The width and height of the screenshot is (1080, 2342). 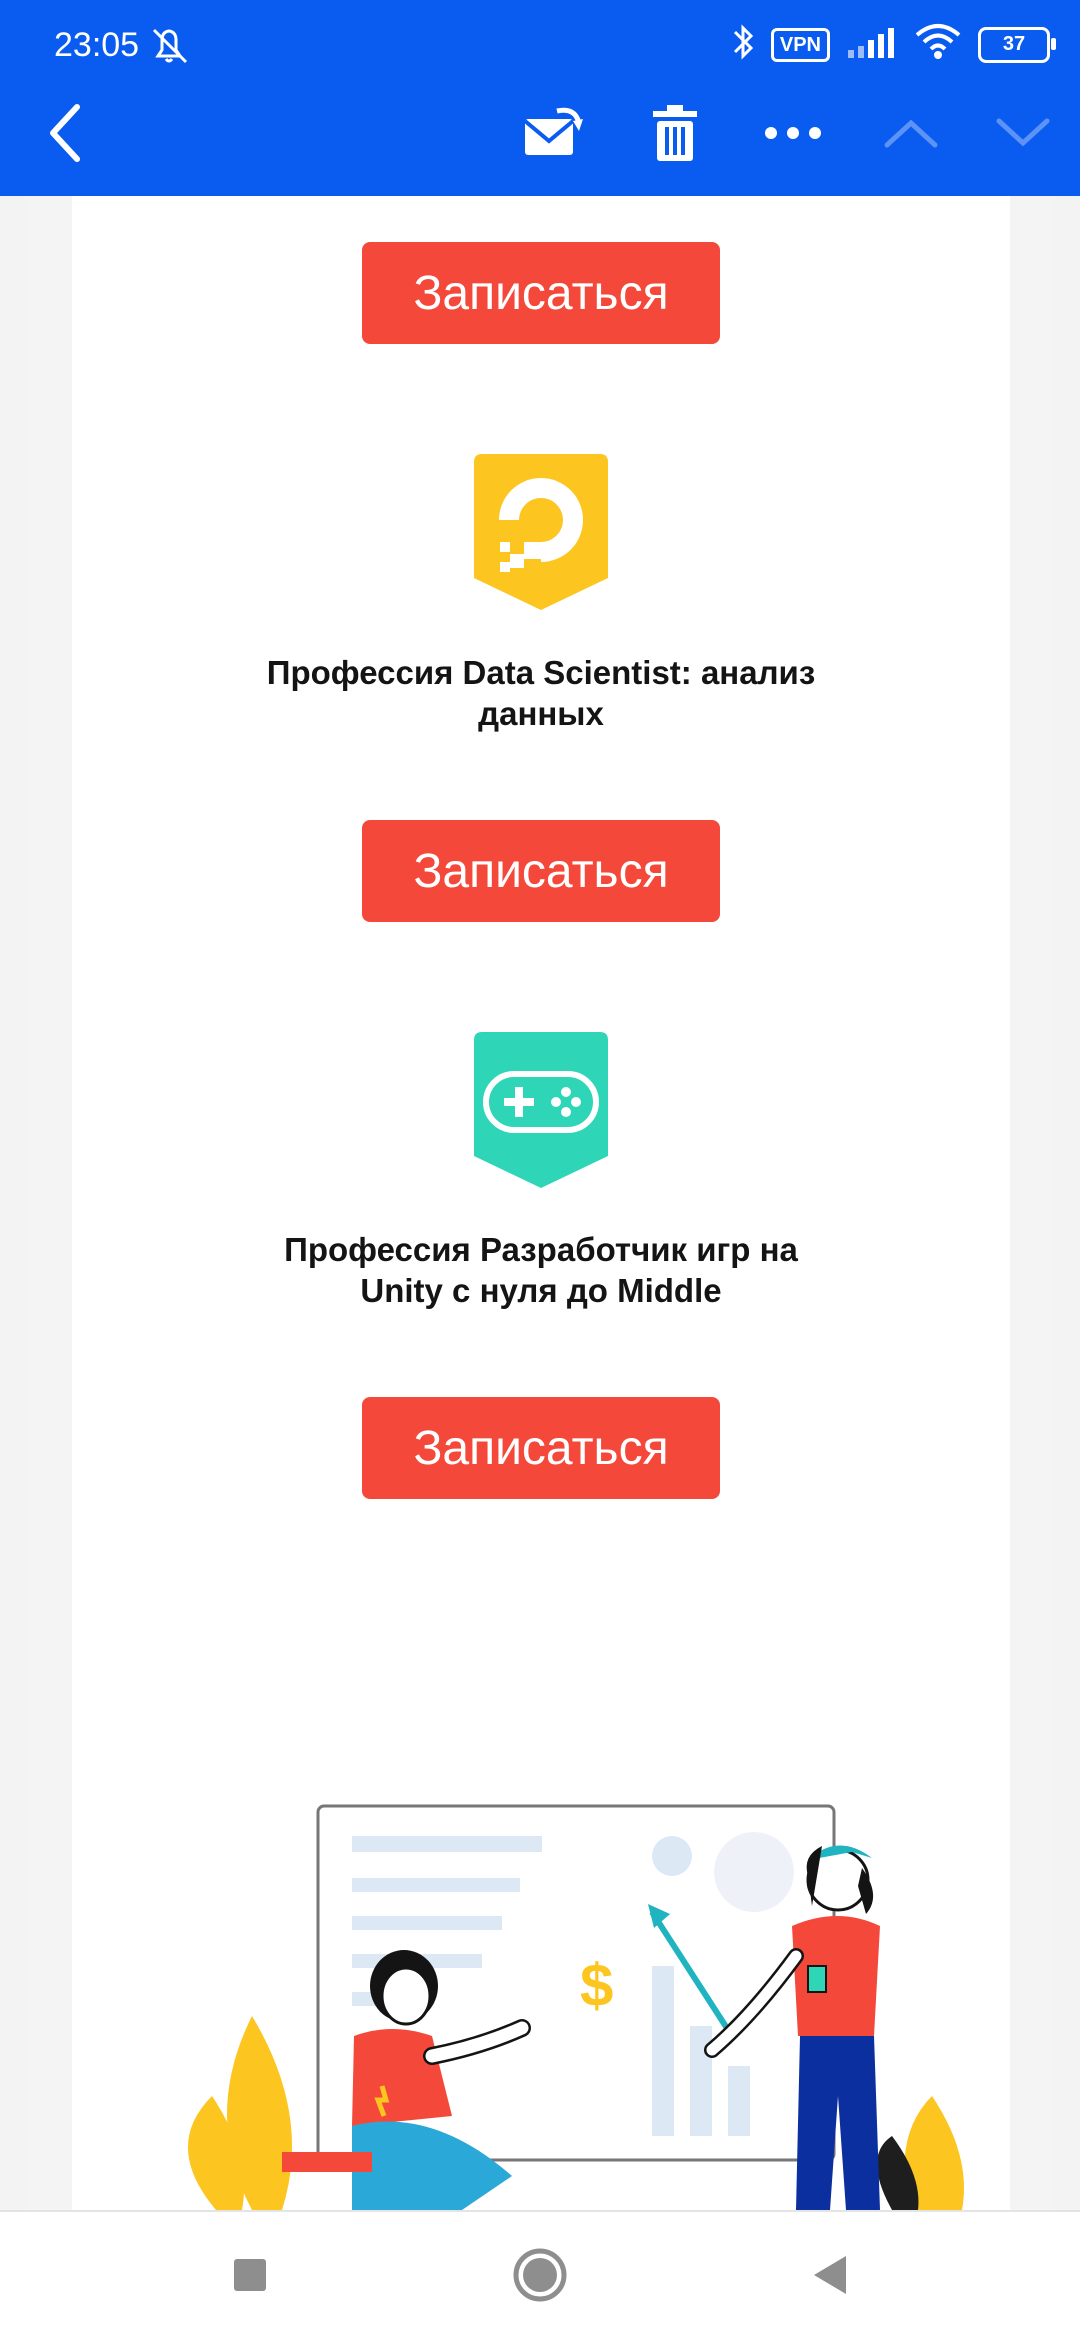 I want to click on status-icons: VPN 37, so click(x=893, y=44).